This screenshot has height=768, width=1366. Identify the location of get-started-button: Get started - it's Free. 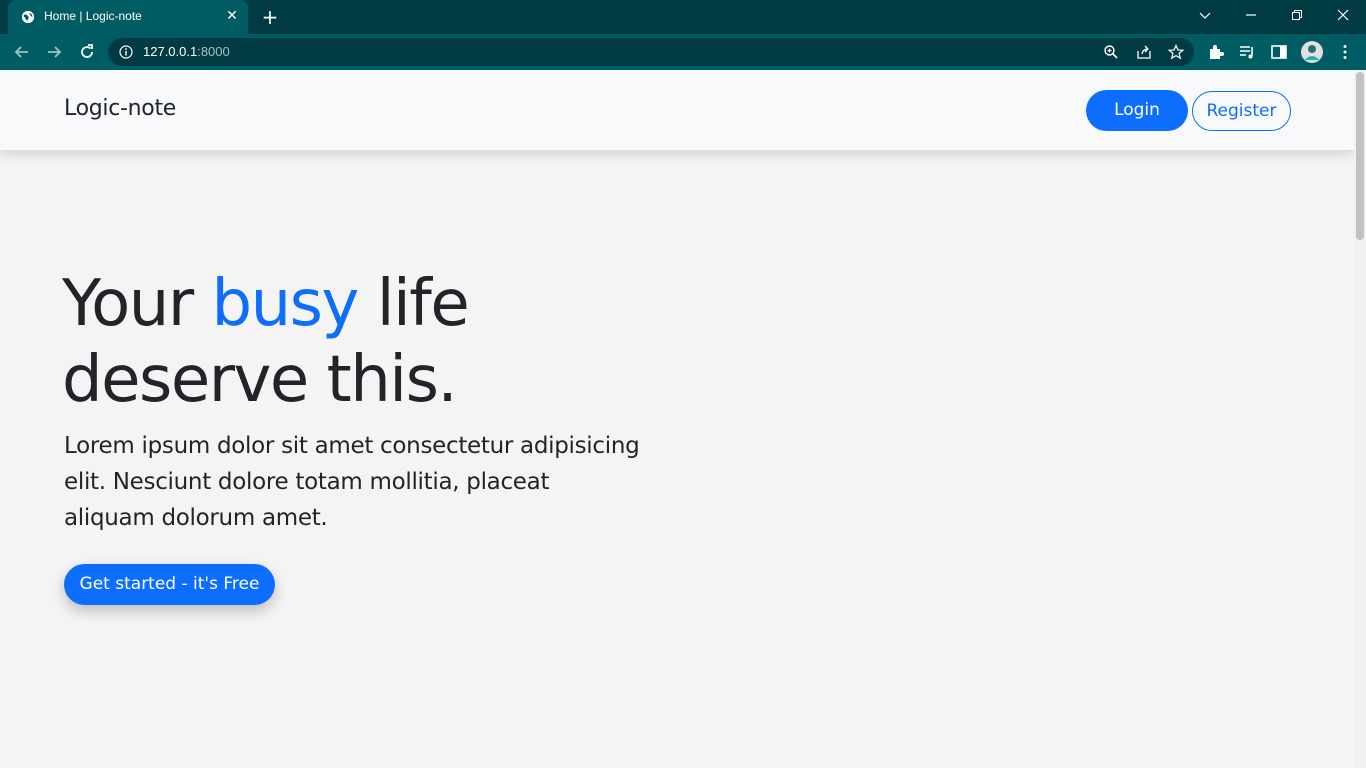
(169, 584).